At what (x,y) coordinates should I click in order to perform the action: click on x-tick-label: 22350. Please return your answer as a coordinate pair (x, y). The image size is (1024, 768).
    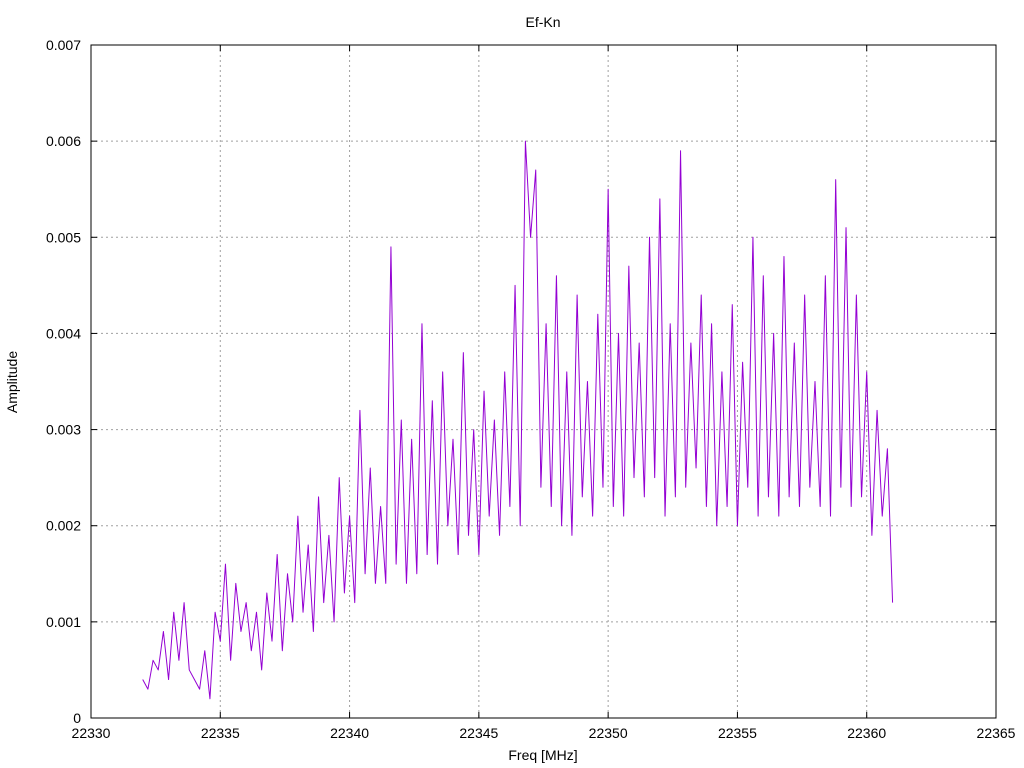
    Looking at the image, I should click on (608, 733).